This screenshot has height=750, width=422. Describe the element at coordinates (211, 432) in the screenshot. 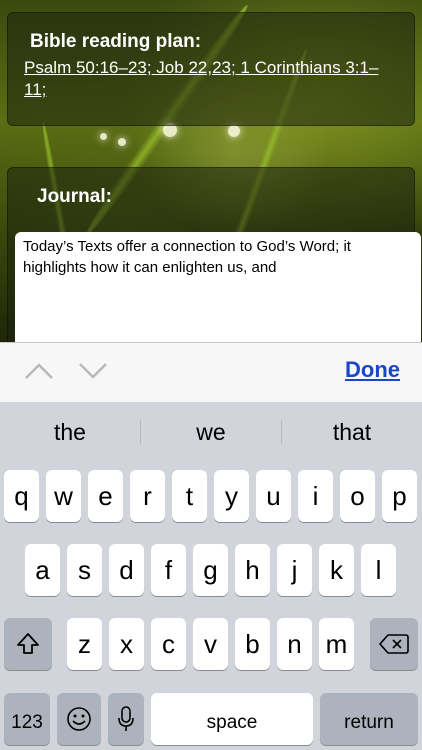

I see `suggestion-2: we` at that location.